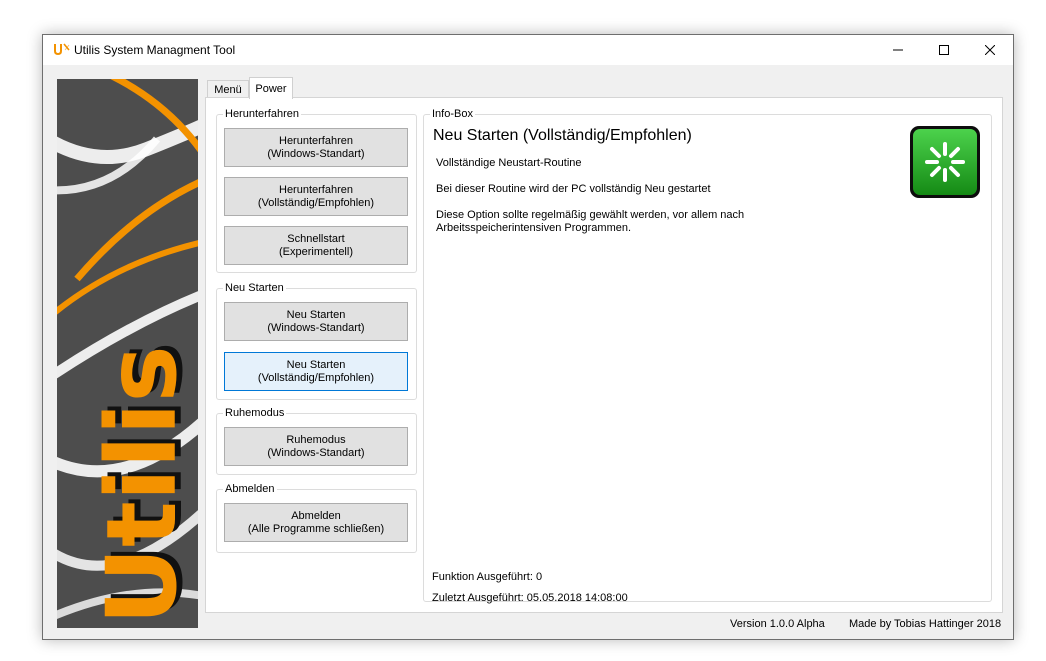 This screenshot has height=661, width=1046. I want to click on maximize-icon, so click(944, 50).